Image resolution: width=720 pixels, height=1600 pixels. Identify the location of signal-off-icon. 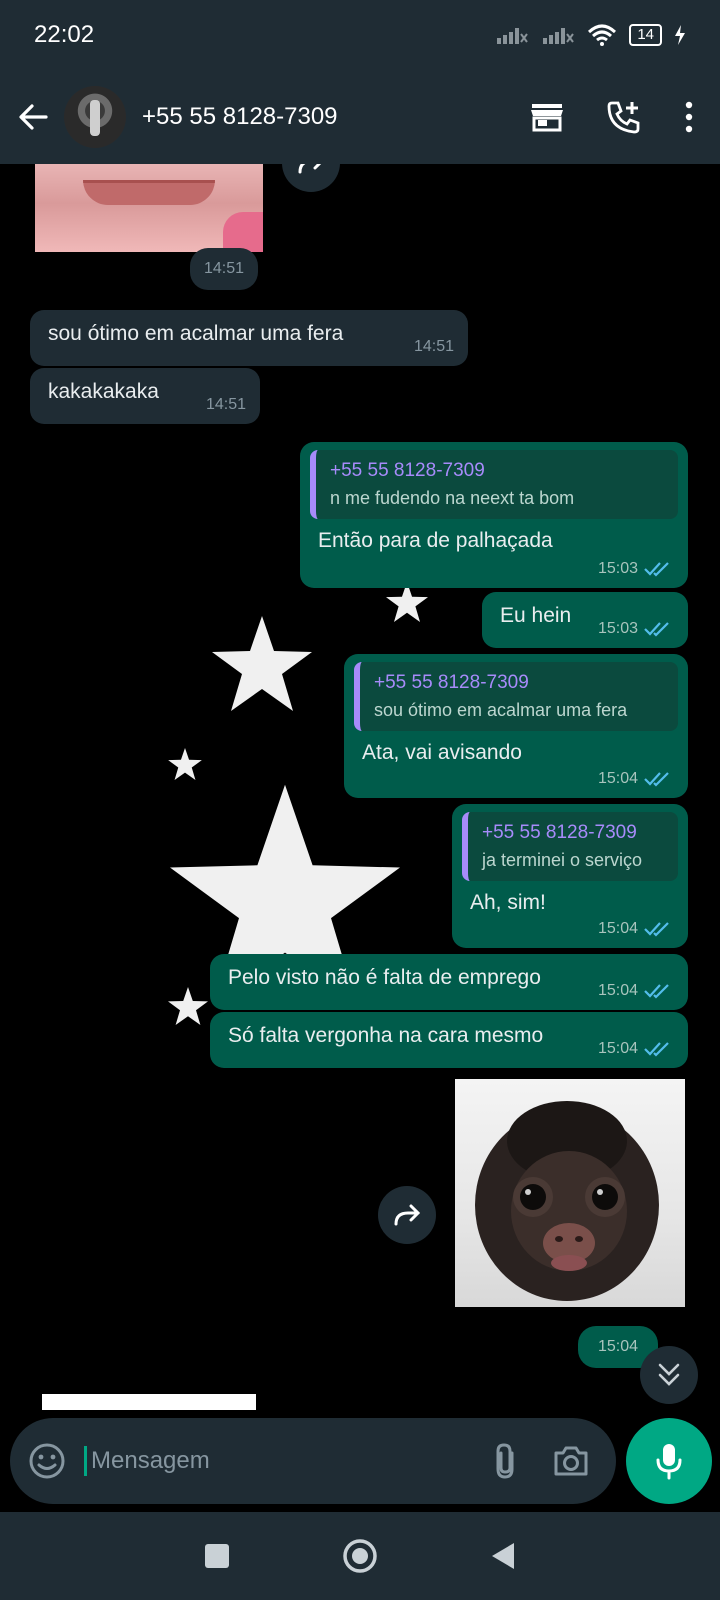
(513, 36).